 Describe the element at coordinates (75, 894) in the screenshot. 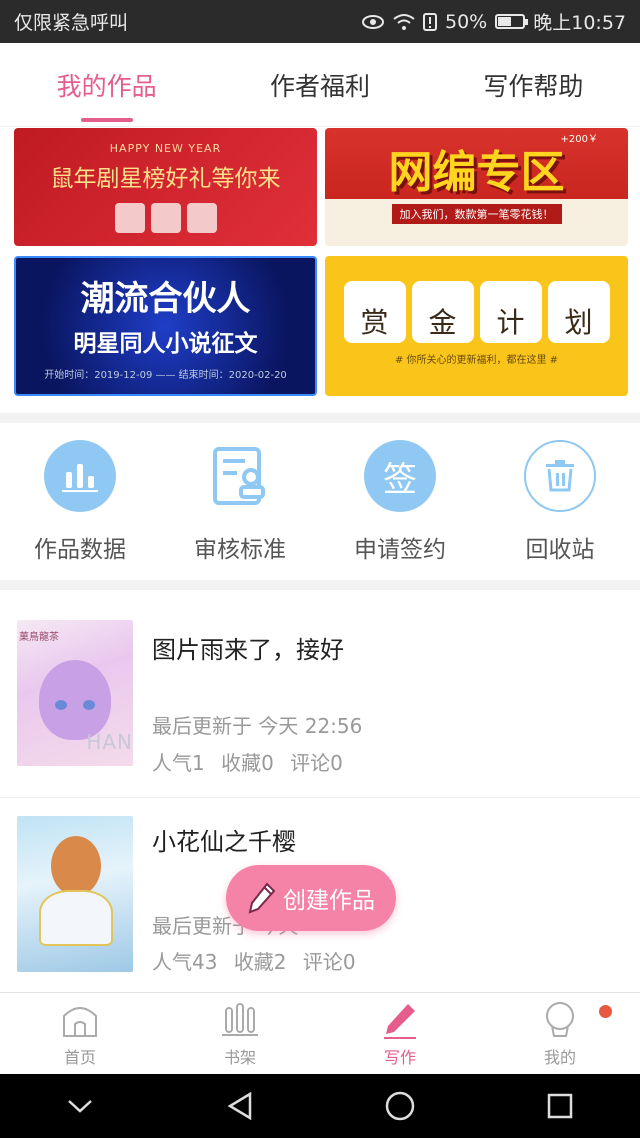

I see `work-cover` at that location.